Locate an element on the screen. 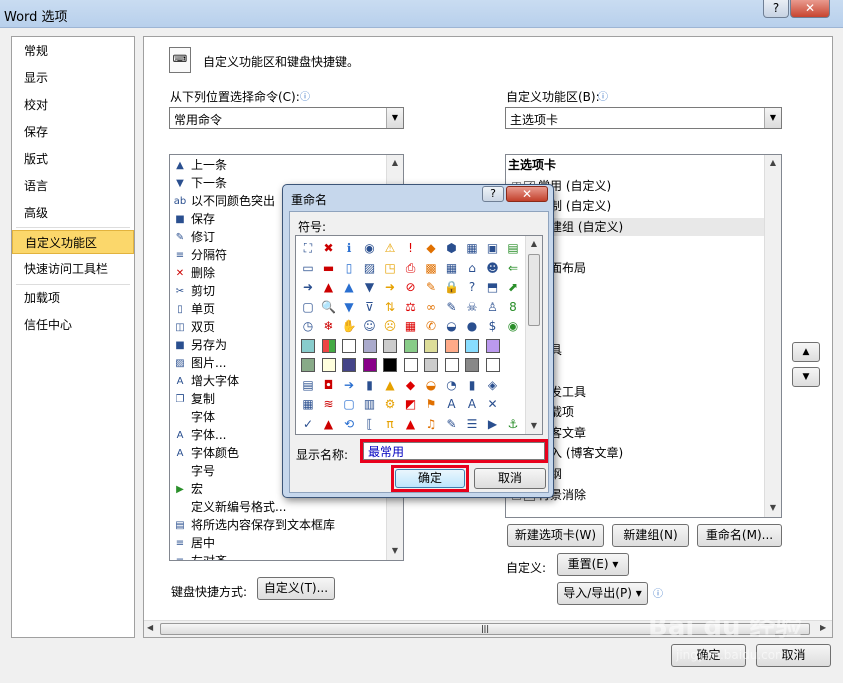  command-item: A 字体颜色 is located at coordinates (206, 453).